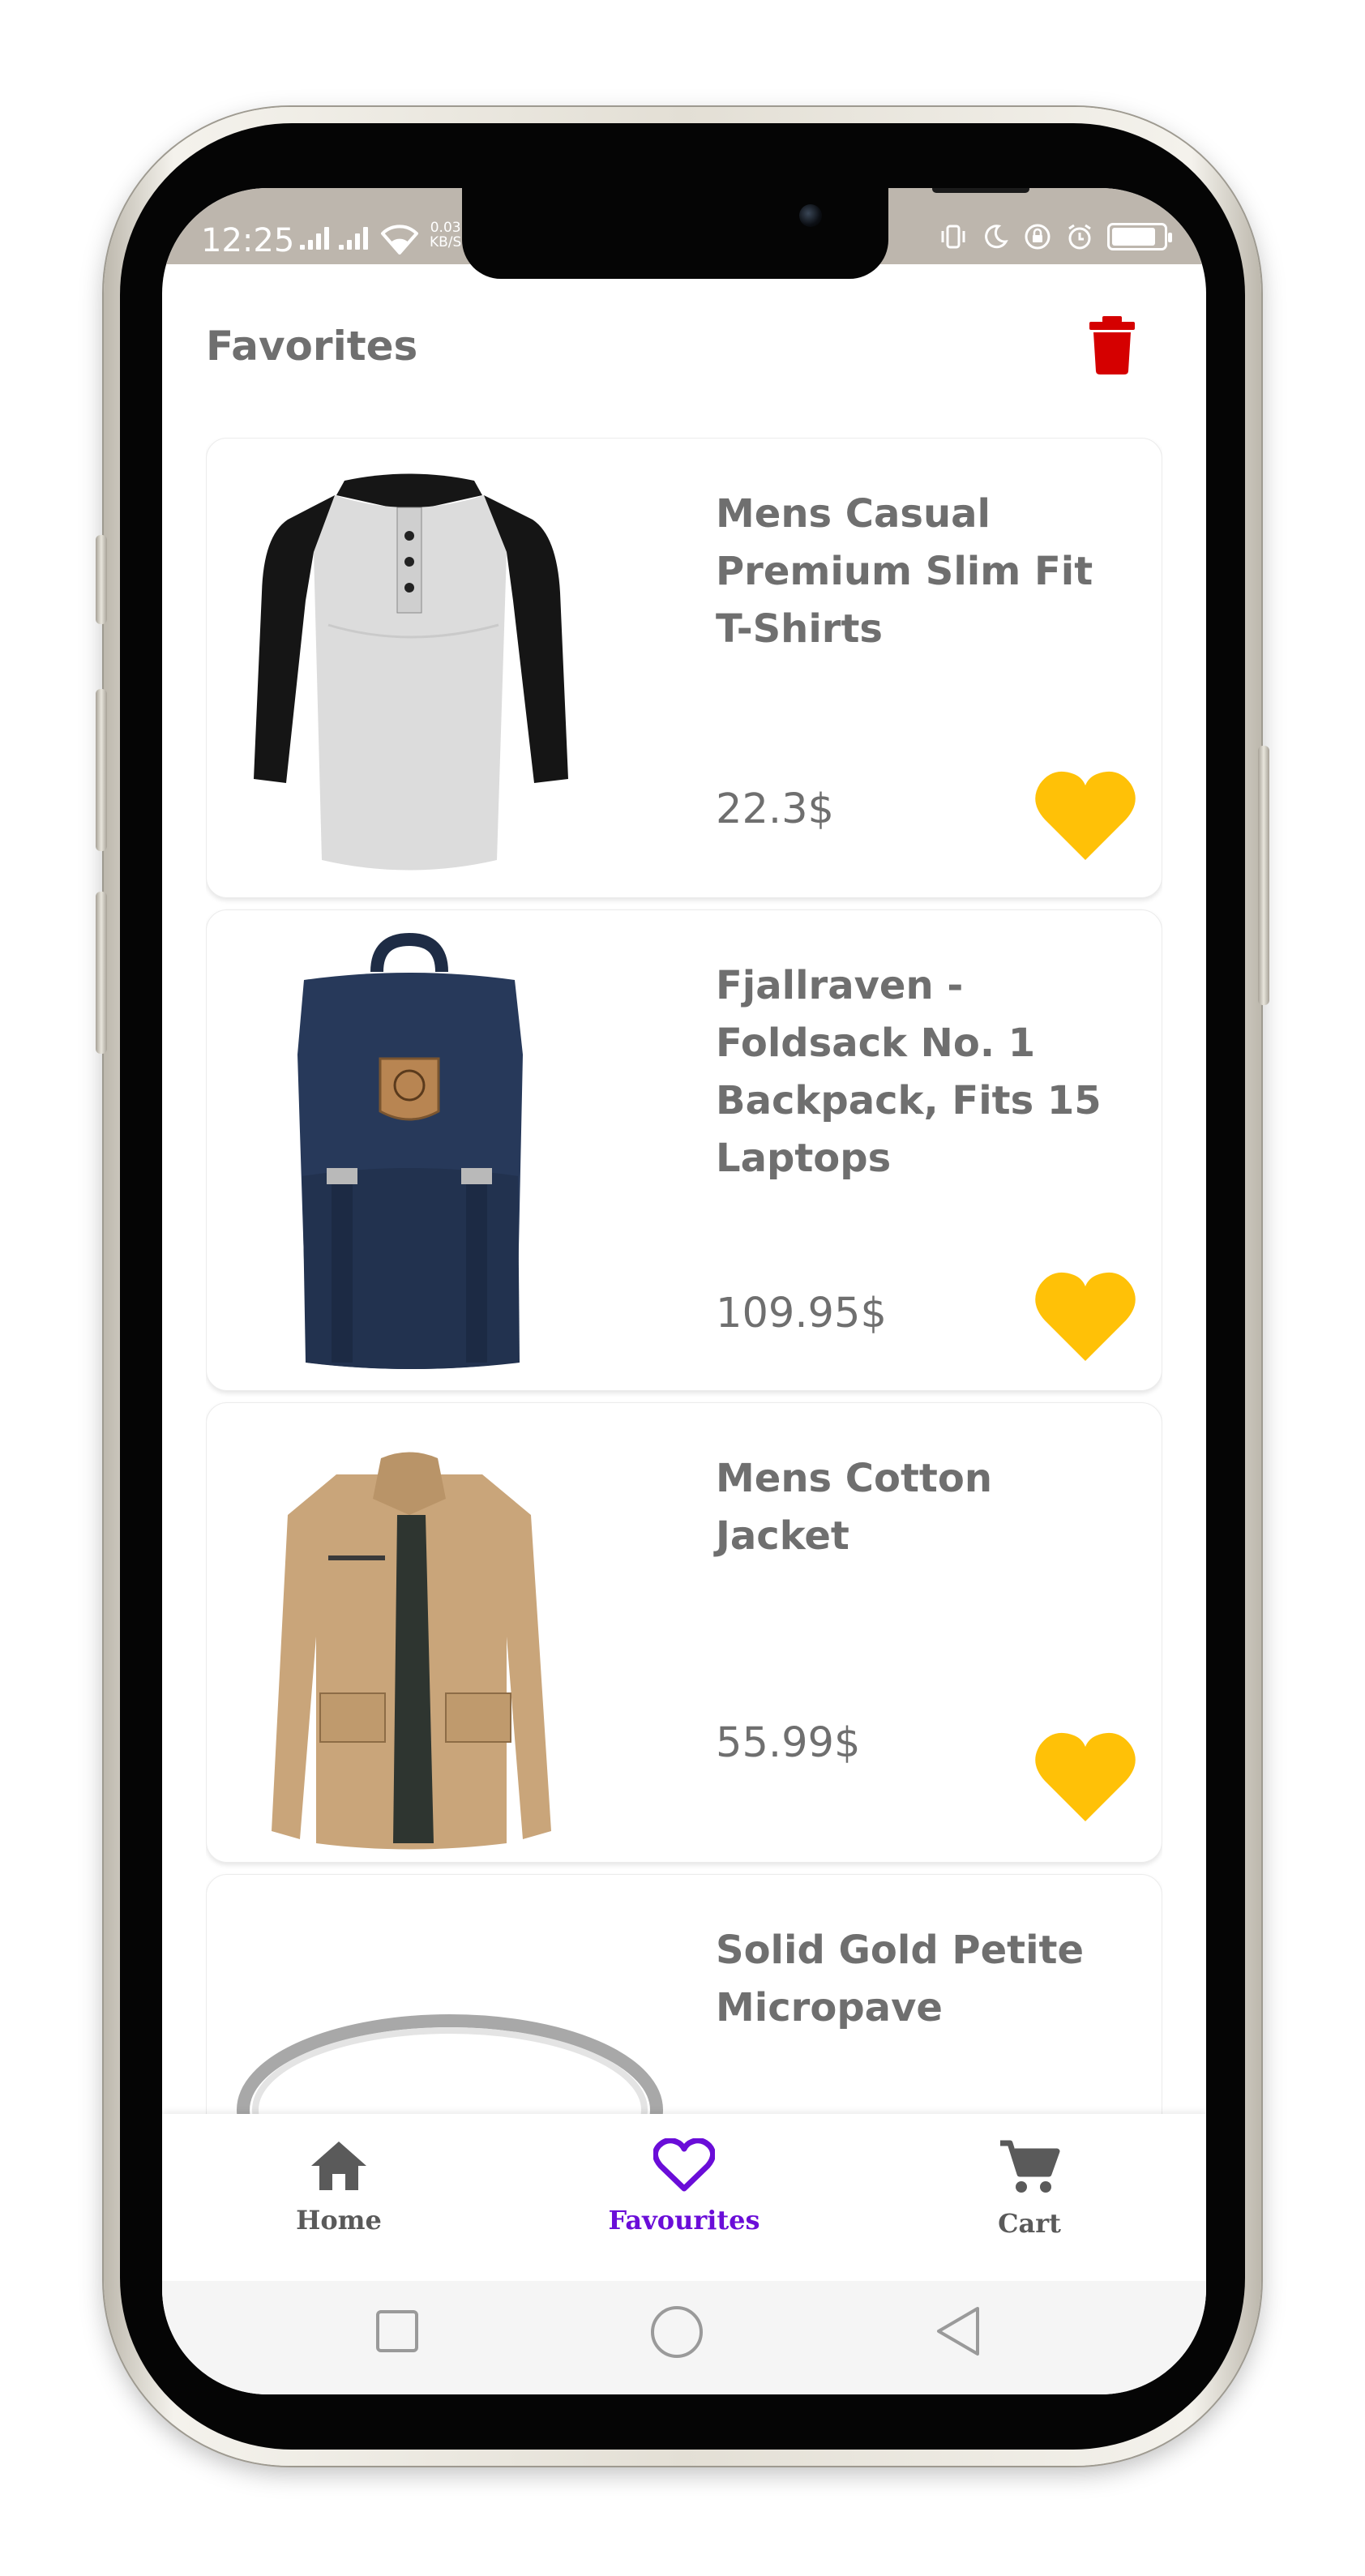  What do you see at coordinates (101, 579) in the screenshot?
I see `silent-switch` at bounding box center [101, 579].